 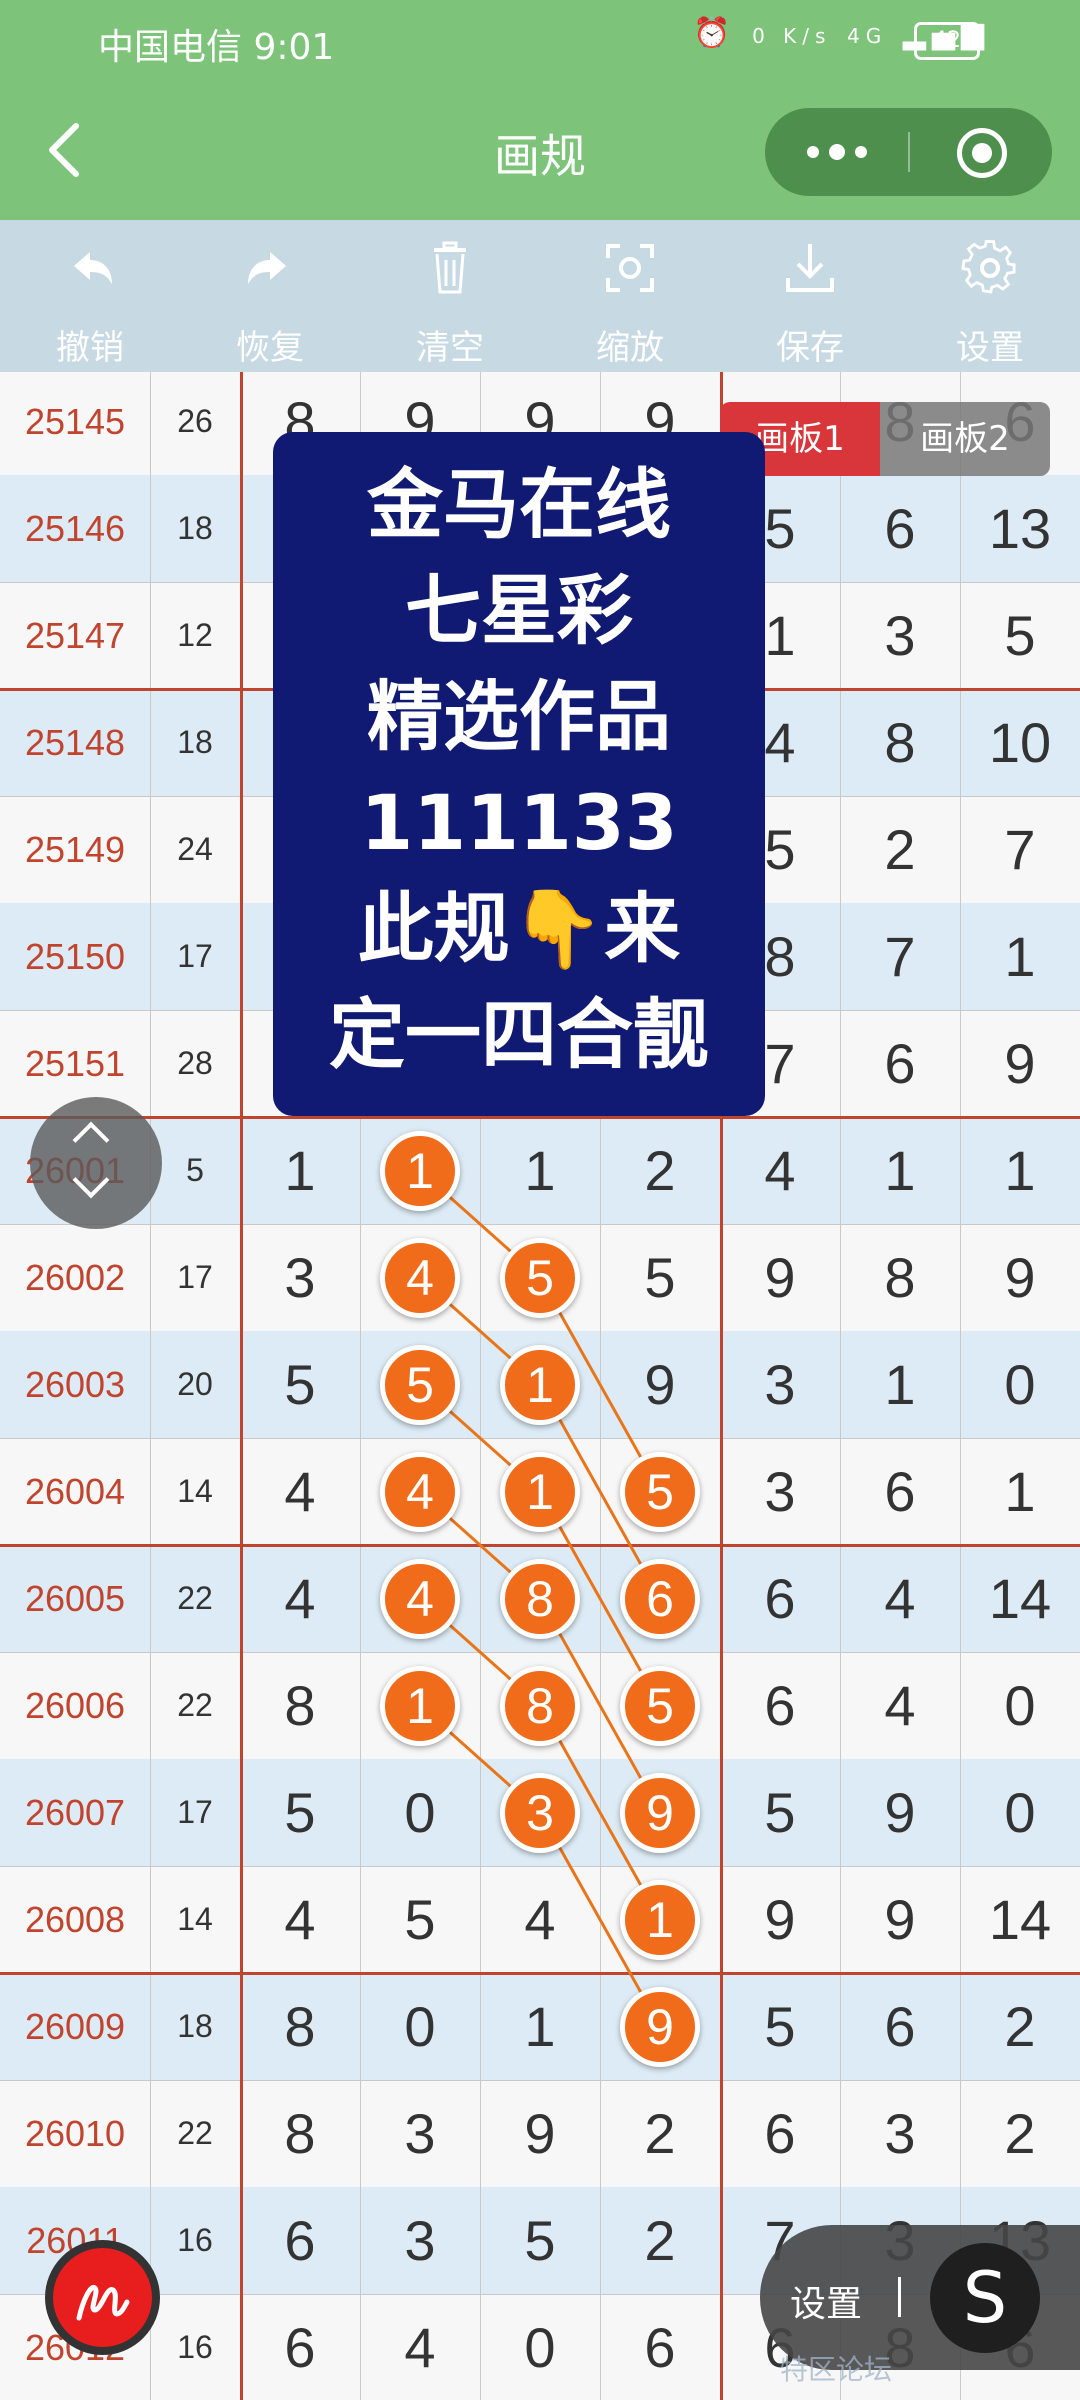 I want to click on undo-button: 撤销, so click(x=90, y=300).